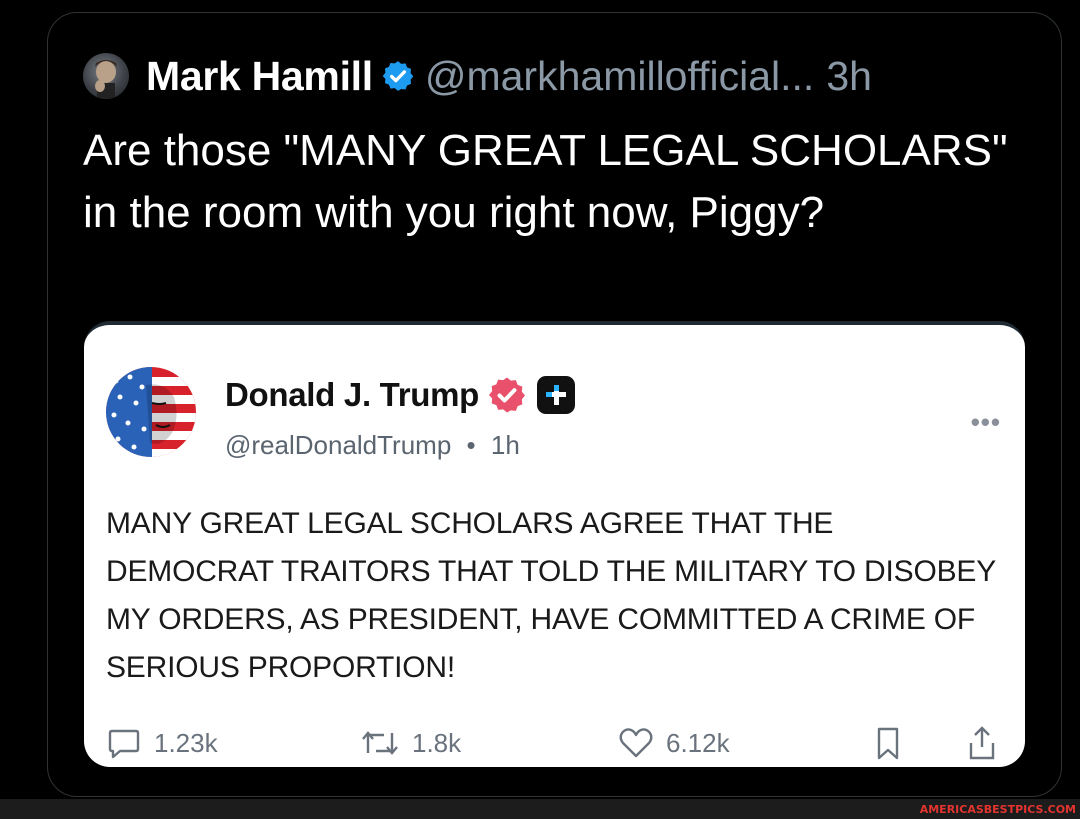  What do you see at coordinates (698, 742) in the screenshot?
I see `like-count: 6.12k` at bounding box center [698, 742].